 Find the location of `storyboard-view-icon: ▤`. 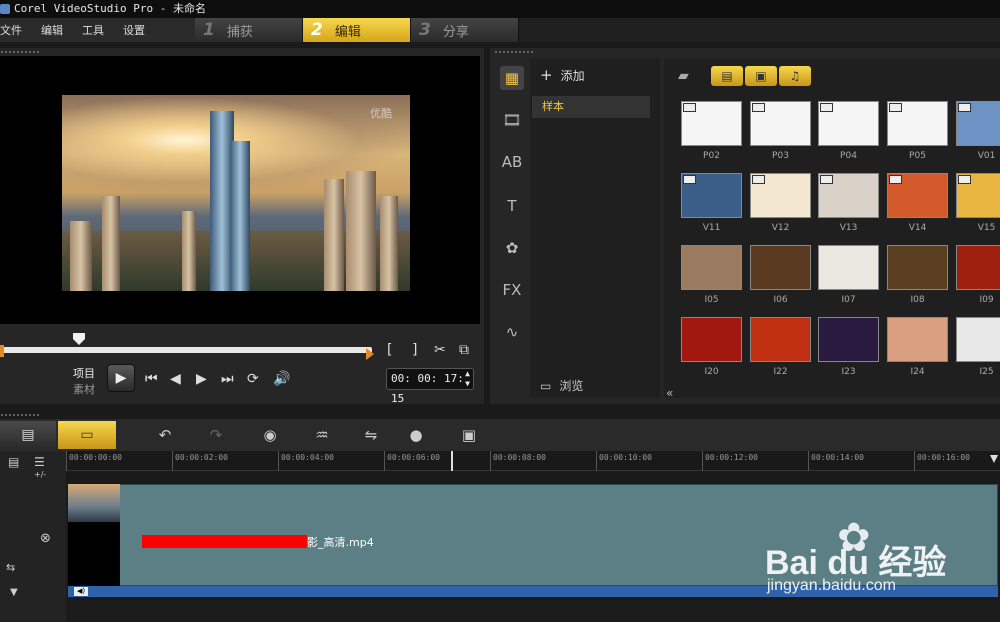

storyboard-view-icon: ▤ is located at coordinates (28, 435).